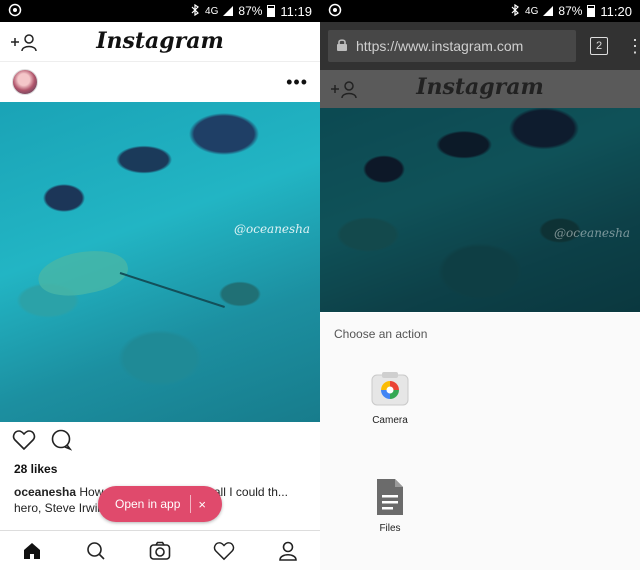 The image size is (640, 570). What do you see at coordinates (480, 11) in the screenshot?
I see `status-bar: 4G 87% 11:20` at bounding box center [480, 11].